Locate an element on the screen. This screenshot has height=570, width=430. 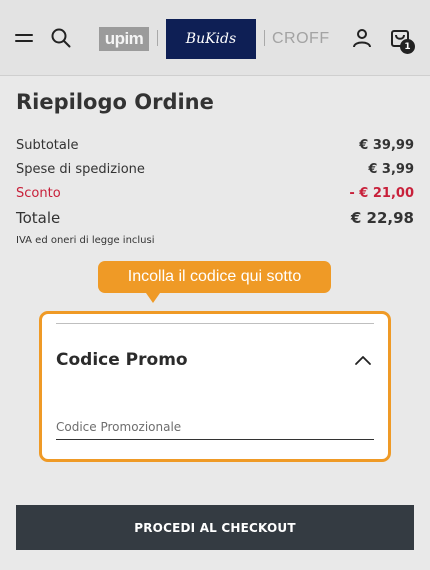
shipping-label: Spese di spedizione is located at coordinates (80, 169).